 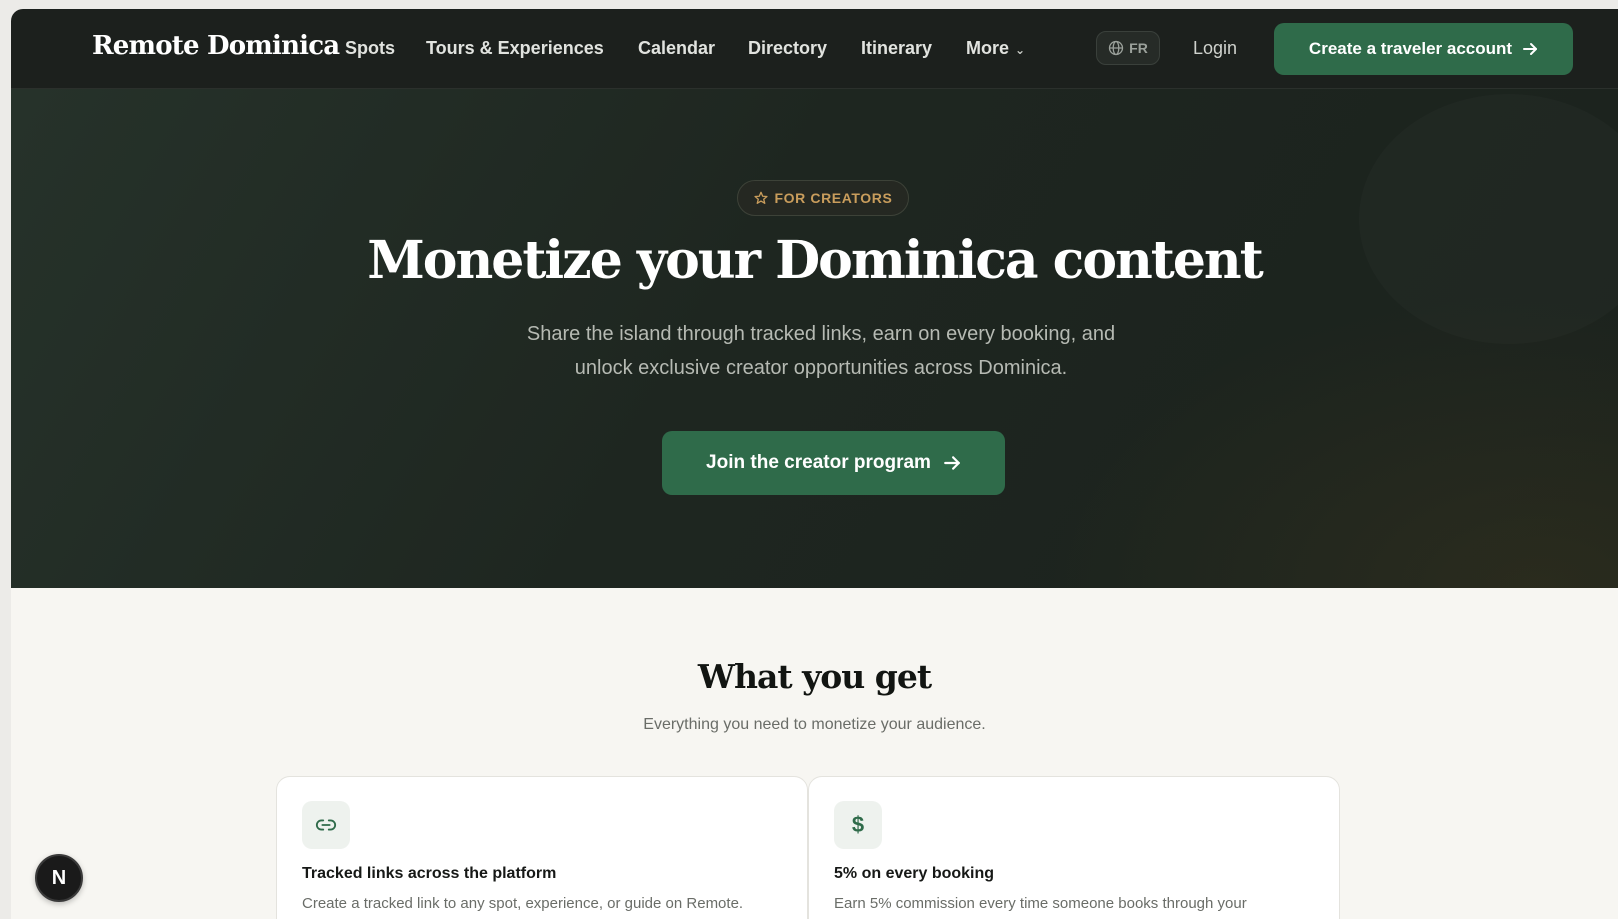 What do you see at coordinates (216, 46) in the screenshot?
I see `brand-logo: Remote Dominica` at bounding box center [216, 46].